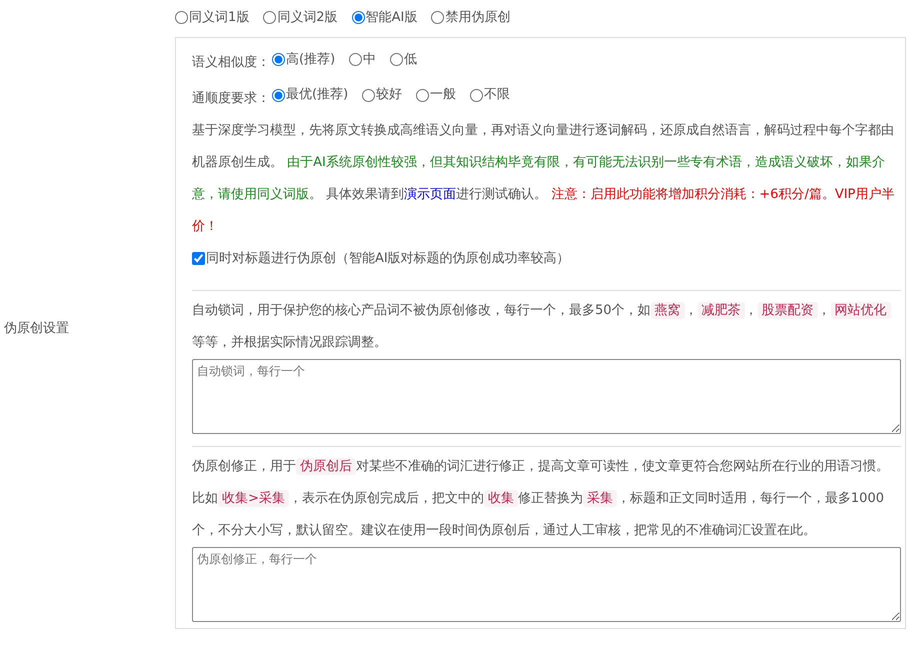 This screenshot has width=911, height=658. I want to click on corrections-field: 伪原创修正，每行一个, so click(546, 584).